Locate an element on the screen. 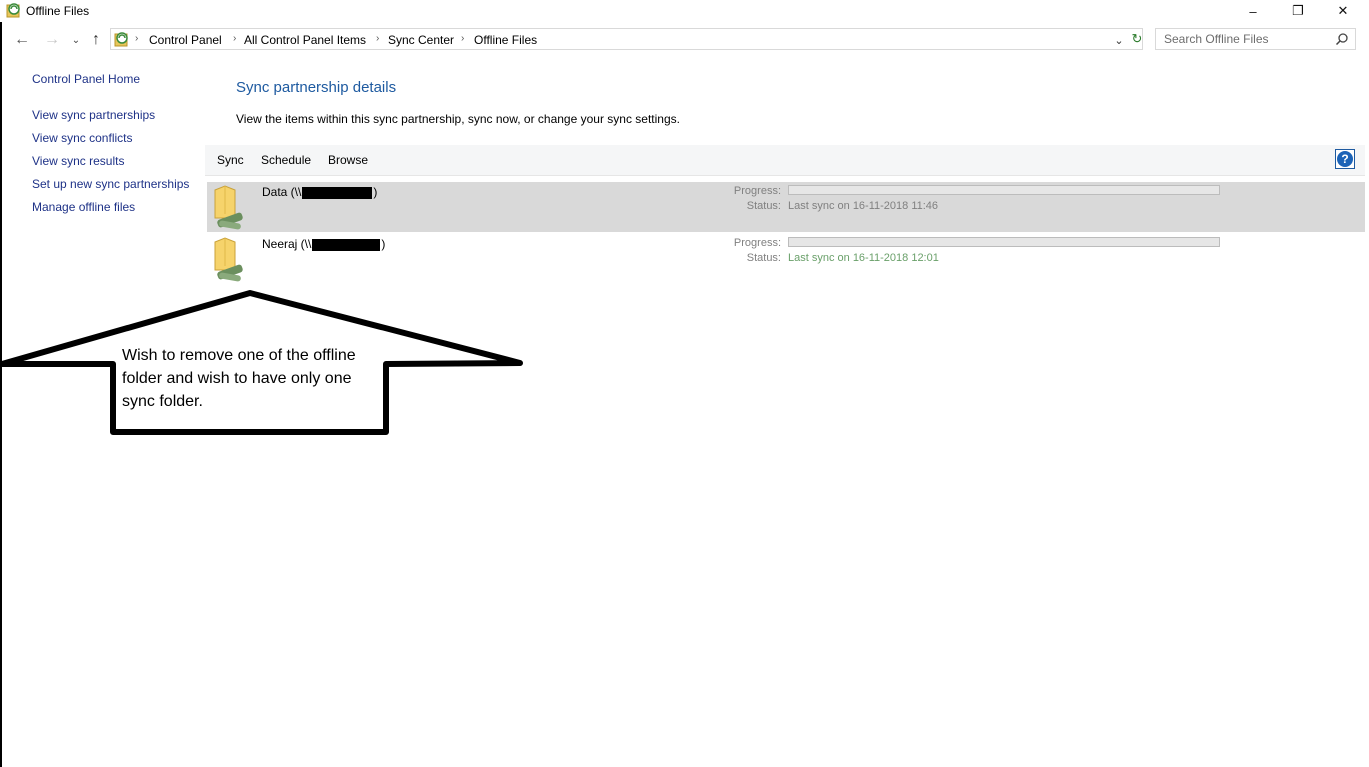  close-button: ✕ is located at coordinates (1343, 11).